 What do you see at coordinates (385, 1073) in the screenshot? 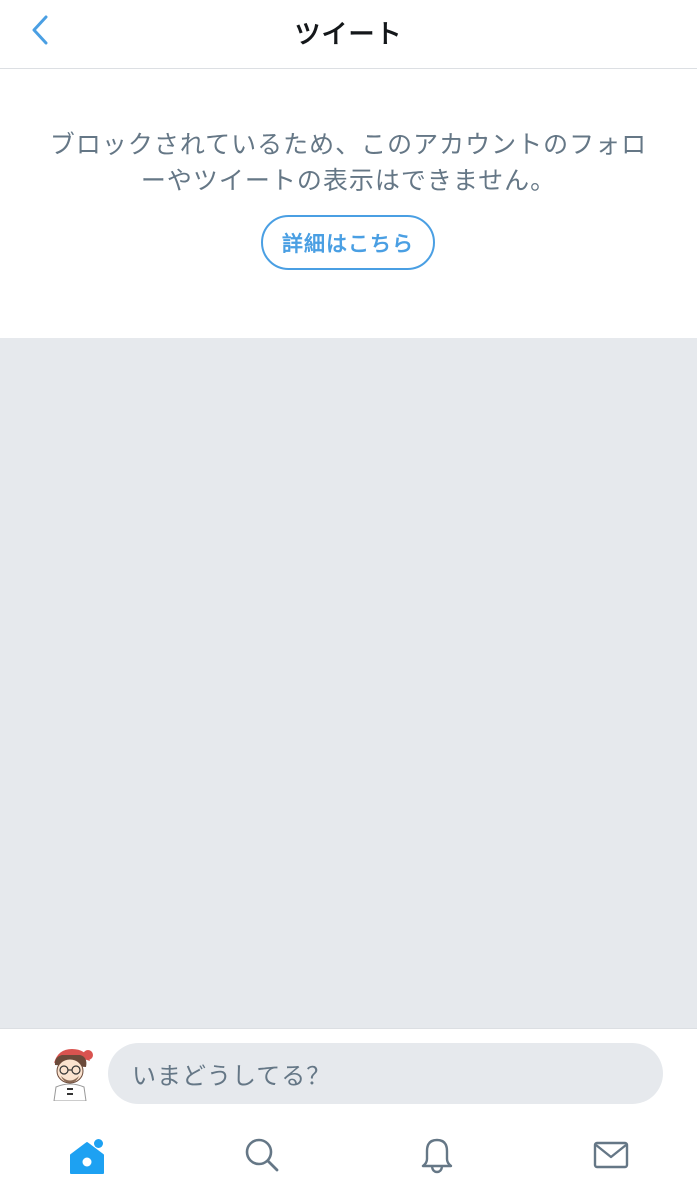
I see `compose-input: いまどうしてる？` at bounding box center [385, 1073].